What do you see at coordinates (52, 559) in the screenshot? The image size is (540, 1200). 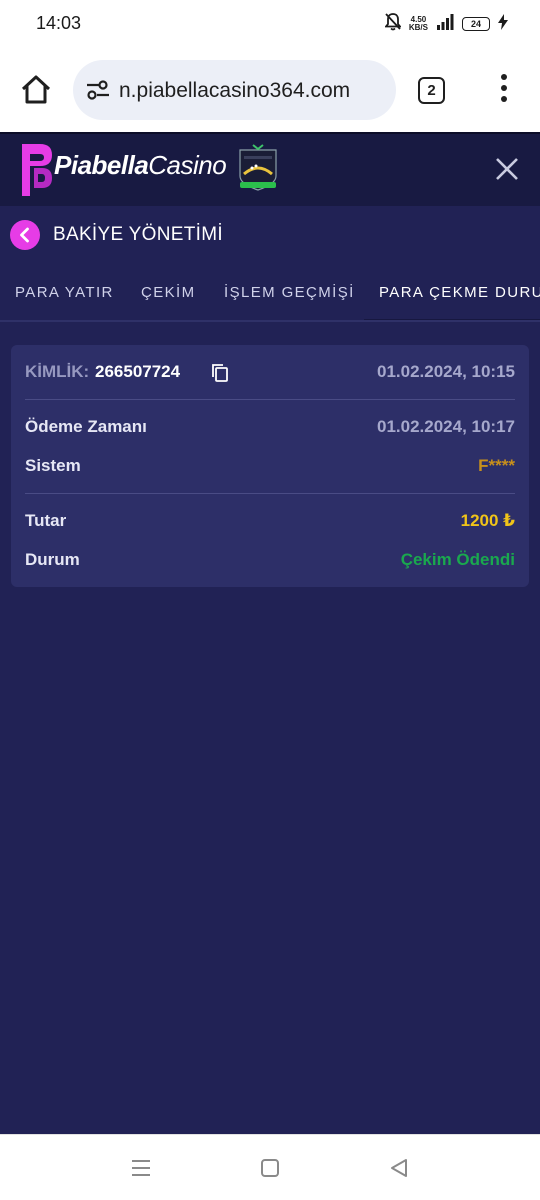 I see `status-label: Durum` at bounding box center [52, 559].